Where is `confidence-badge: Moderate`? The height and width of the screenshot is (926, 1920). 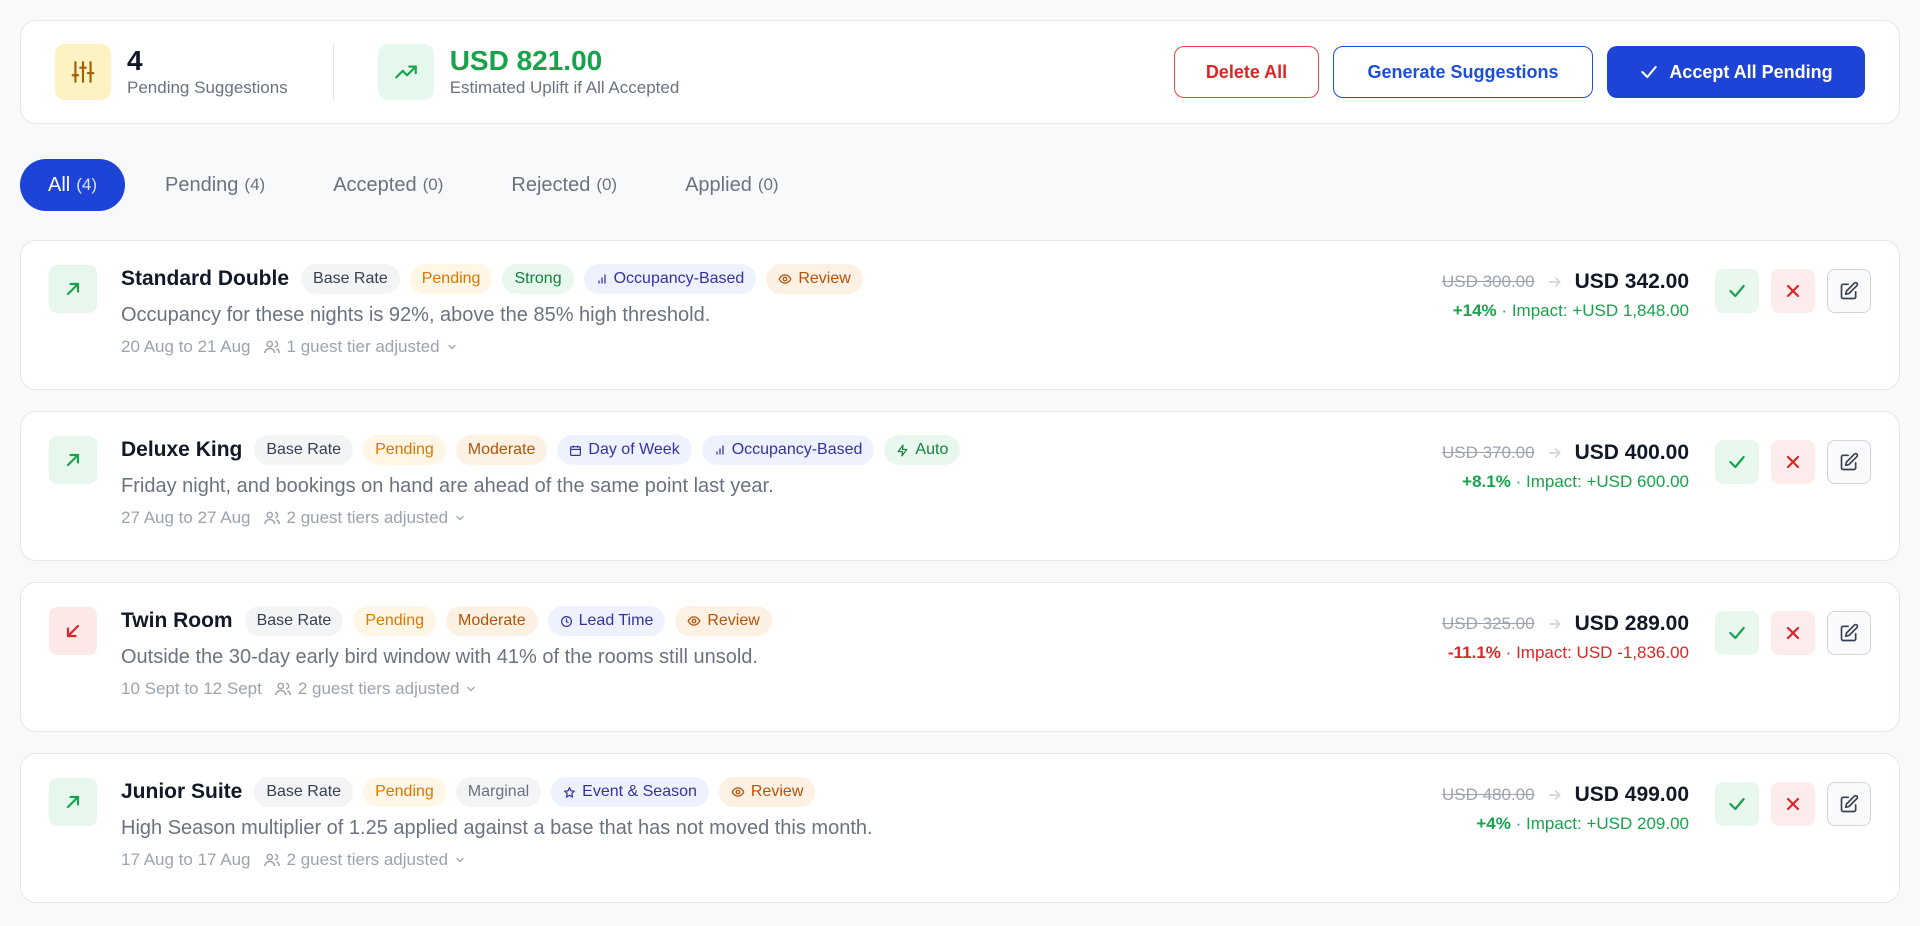
confidence-badge: Moderate is located at coordinates (501, 450).